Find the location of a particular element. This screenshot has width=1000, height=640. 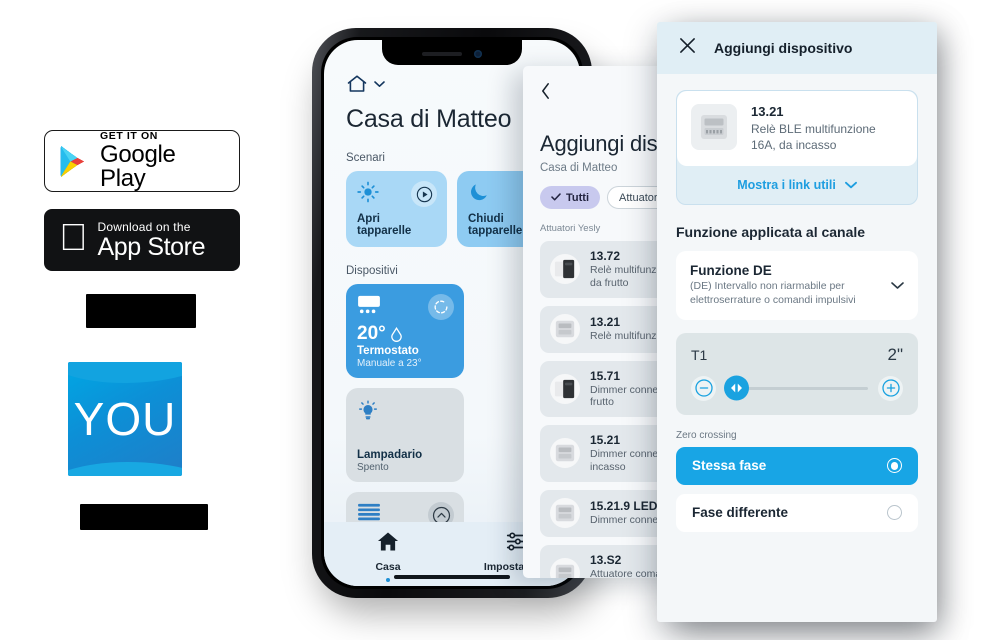

zero-crossing-label: Zero crossing is located at coordinates (706, 435).